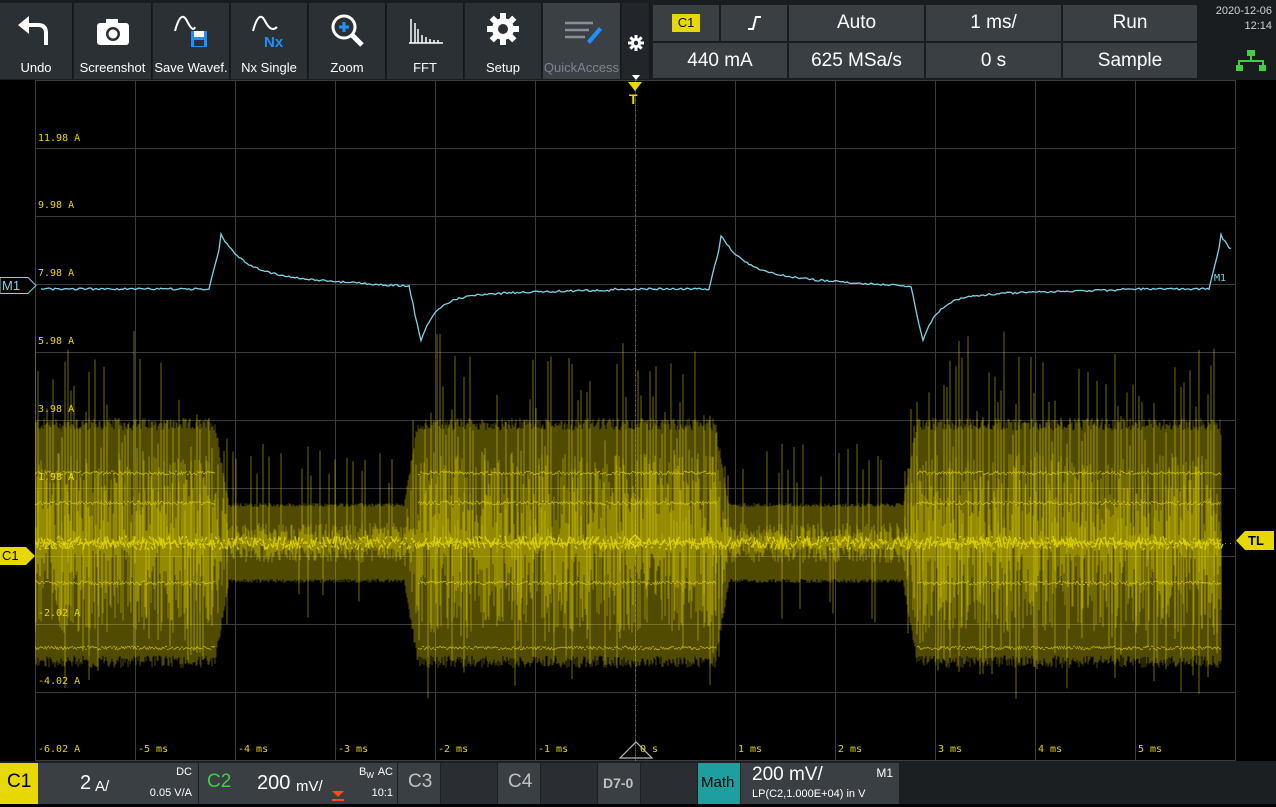 The height and width of the screenshot is (807, 1276). I want to click on quickaccess-button: QuickAccess, so click(582, 41).